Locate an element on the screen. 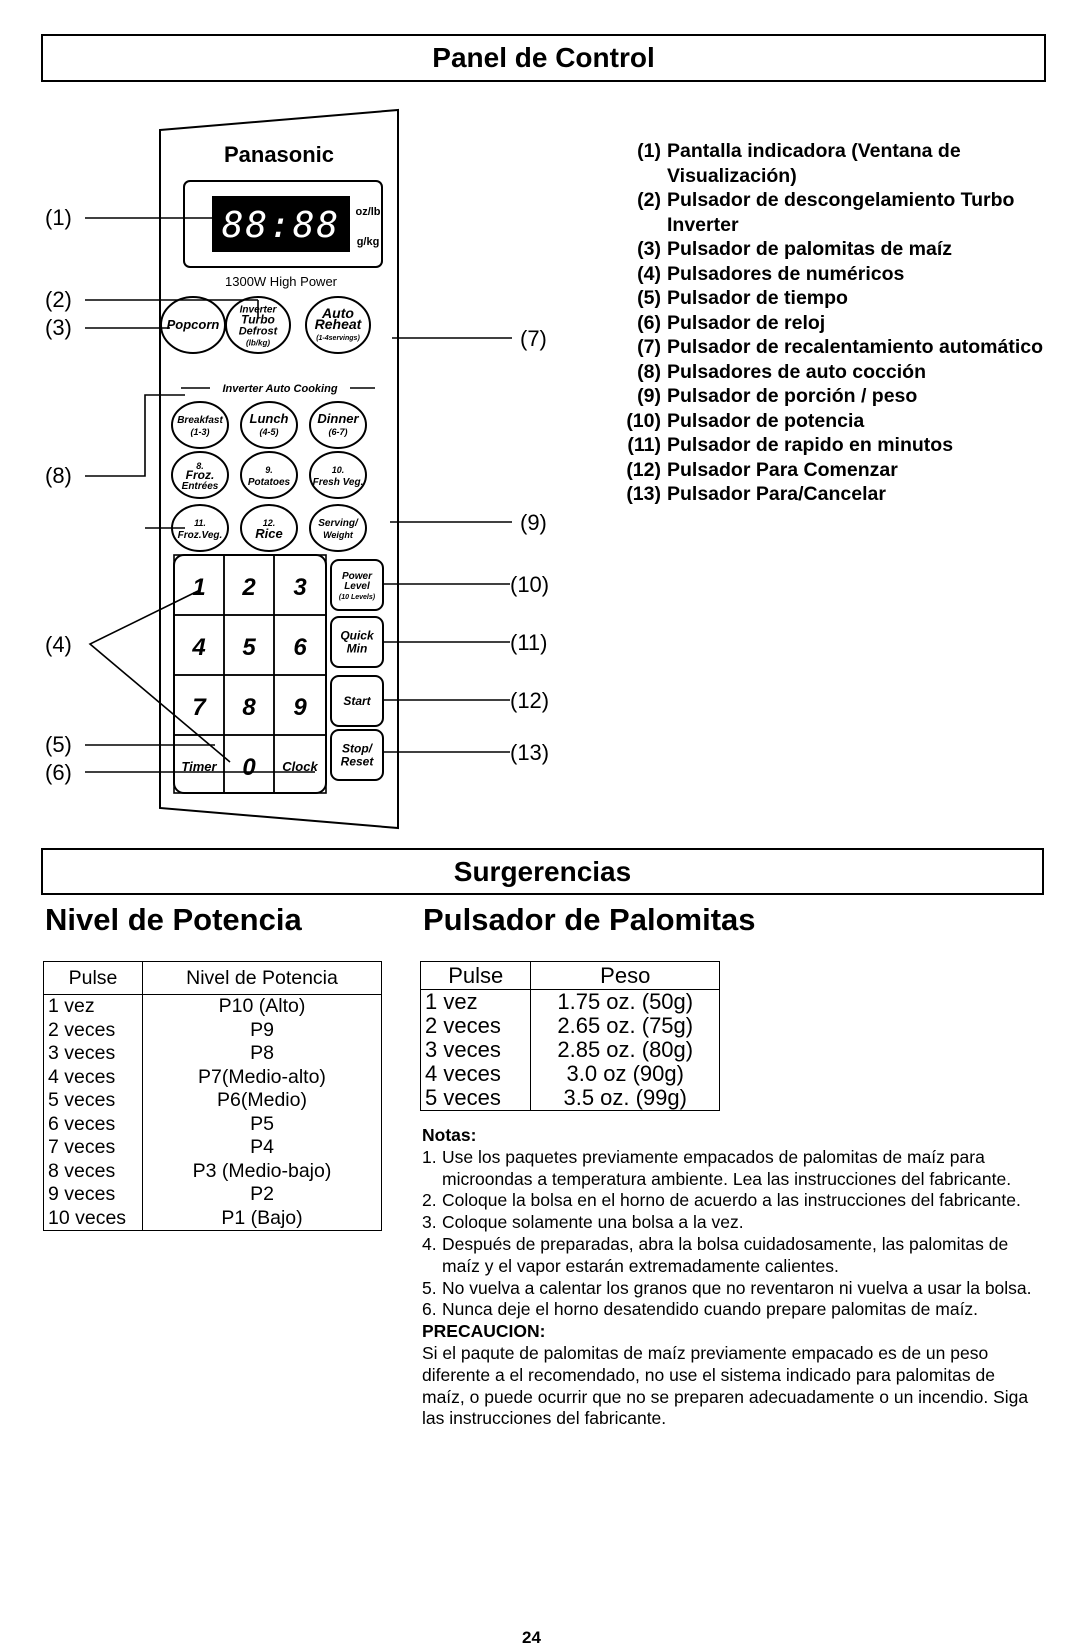  stop-reset-button: Stop/Reset is located at coordinates (357, 755).